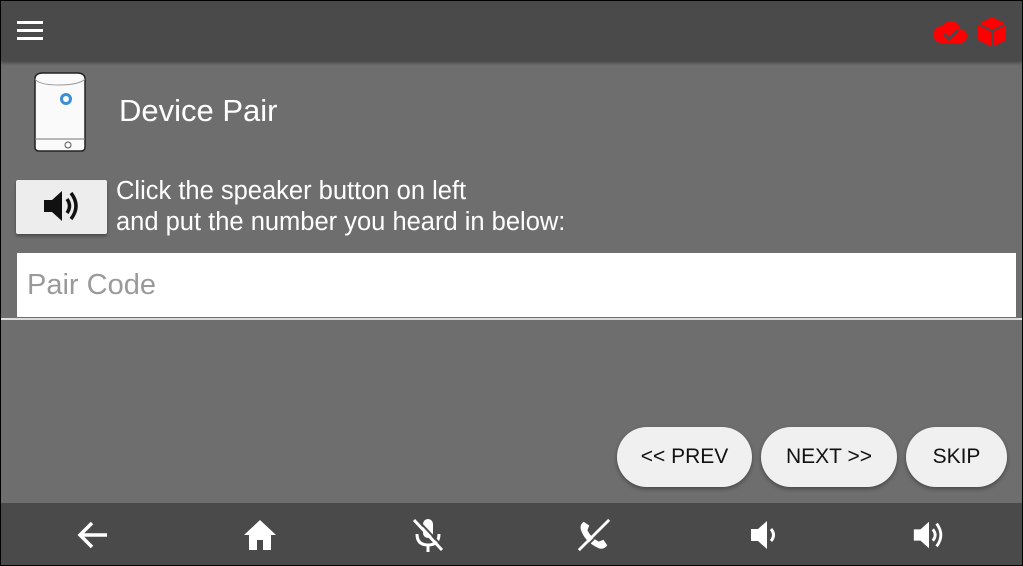 The image size is (1023, 566). Describe the element at coordinates (260, 535) in the screenshot. I see `home-icon` at that location.